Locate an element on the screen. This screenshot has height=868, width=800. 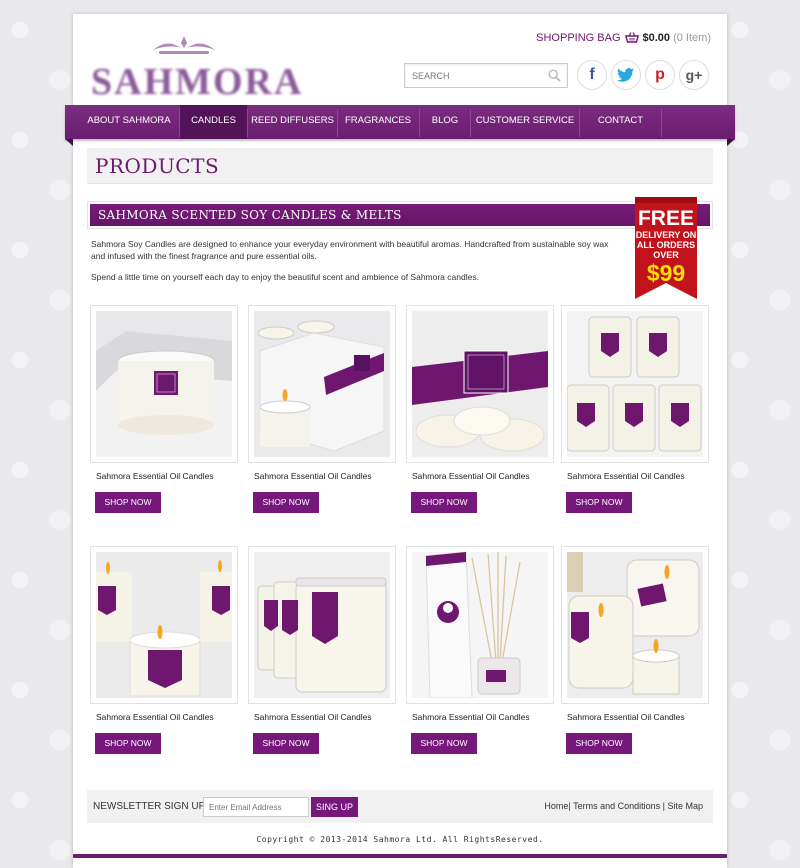
nav-customer-service: CUSTOMER SERVICE is located at coordinates (525, 122).